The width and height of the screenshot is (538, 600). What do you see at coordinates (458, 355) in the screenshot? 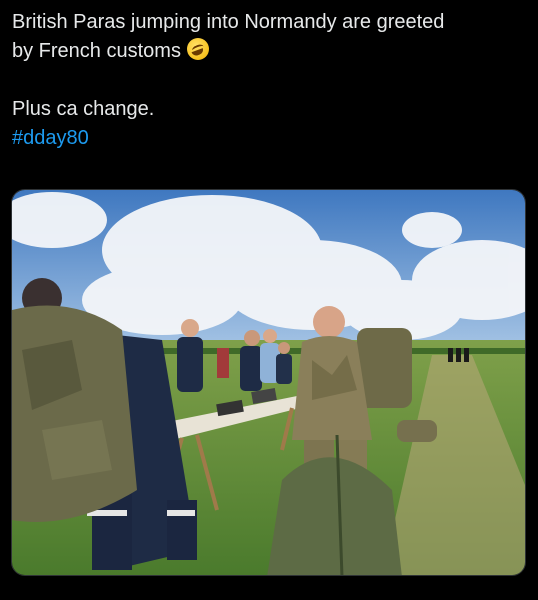
I see `distant-figures` at bounding box center [458, 355].